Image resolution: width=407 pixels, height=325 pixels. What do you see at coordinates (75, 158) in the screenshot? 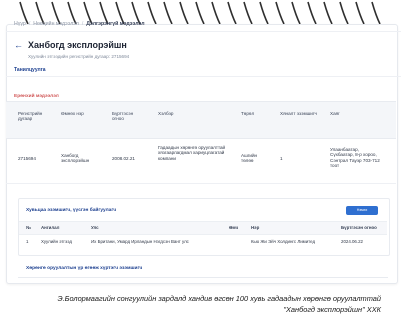
I see `cell-previous-name: Ханбогд эксплорэйшн` at bounding box center [75, 158].